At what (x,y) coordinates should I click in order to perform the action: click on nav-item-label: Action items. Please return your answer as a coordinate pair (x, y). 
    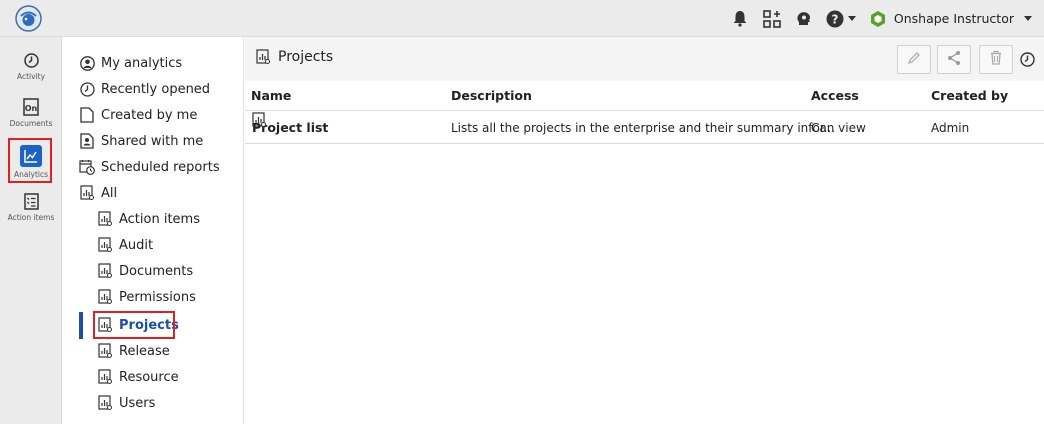
    Looking at the image, I should click on (159, 219).